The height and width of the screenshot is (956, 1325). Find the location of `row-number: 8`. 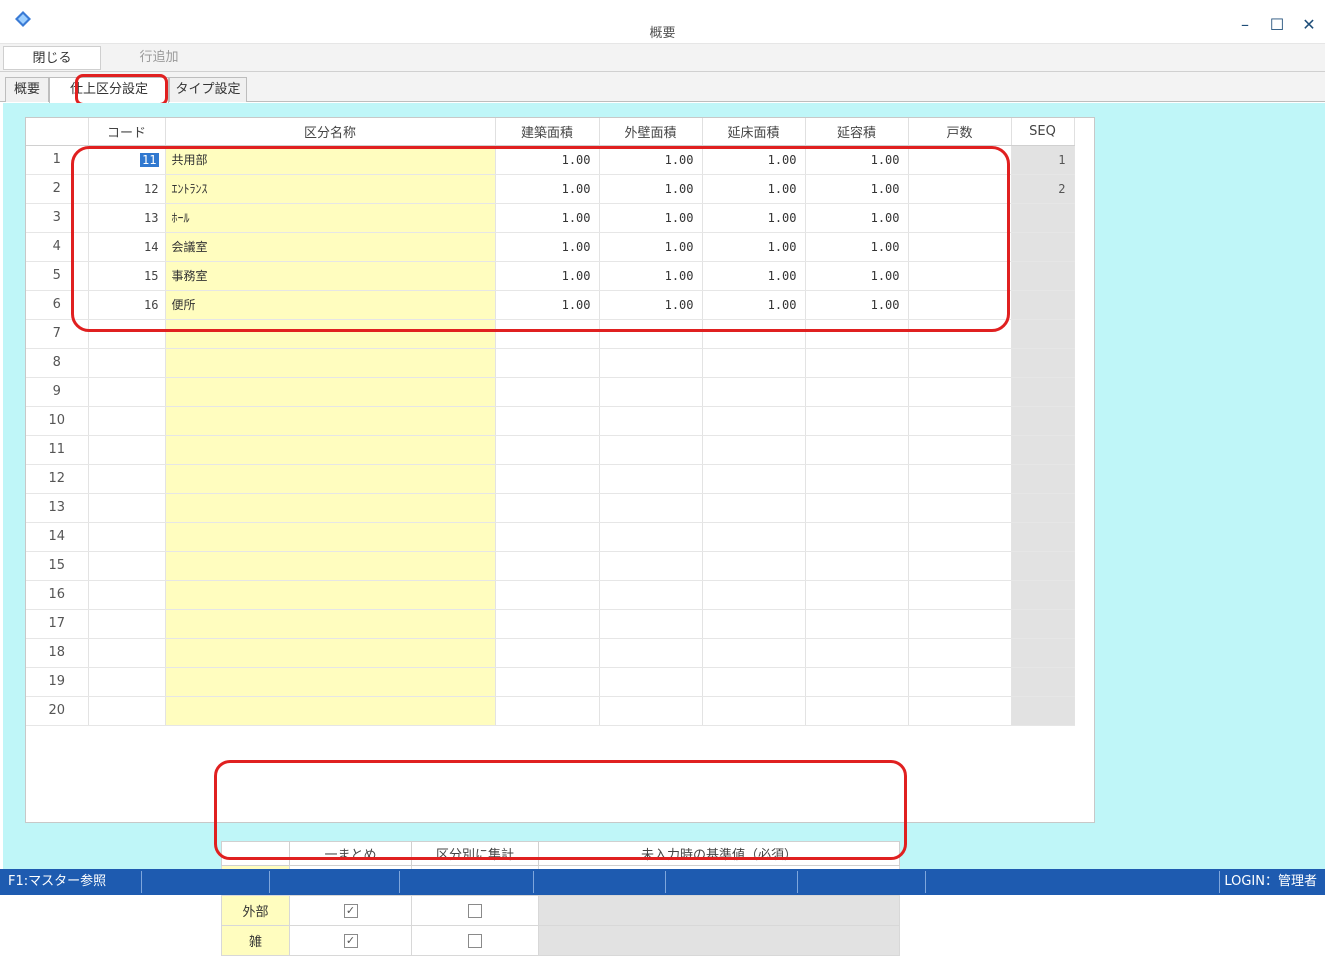

row-number: 8 is located at coordinates (57, 363).